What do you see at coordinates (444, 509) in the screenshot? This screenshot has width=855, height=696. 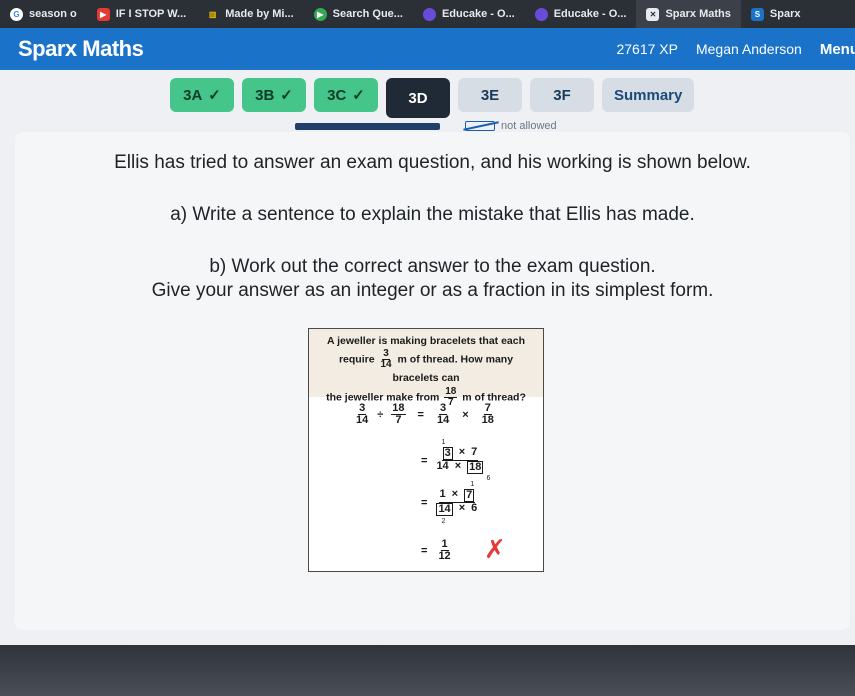 I see `cancelled-number: 14` at bounding box center [444, 509].